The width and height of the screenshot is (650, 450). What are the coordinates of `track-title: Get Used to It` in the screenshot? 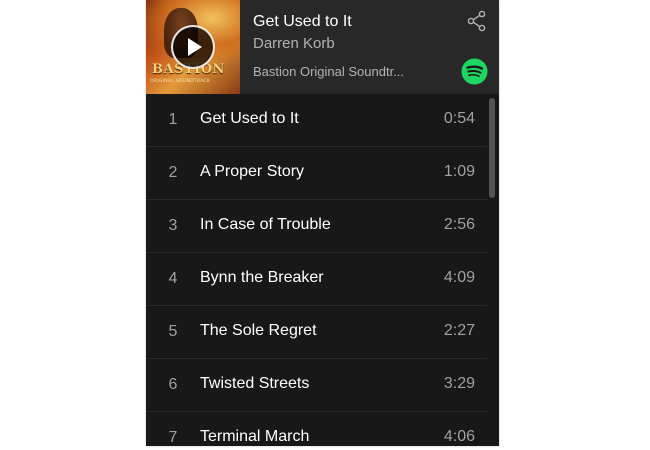 It's located at (302, 22).